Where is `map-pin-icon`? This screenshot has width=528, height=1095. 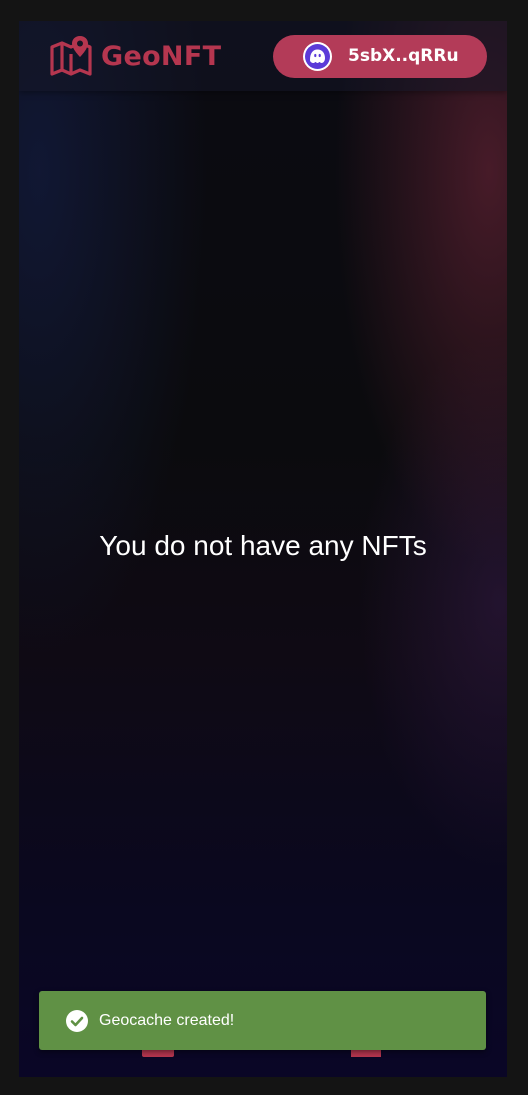 map-pin-icon is located at coordinates (71, 56).